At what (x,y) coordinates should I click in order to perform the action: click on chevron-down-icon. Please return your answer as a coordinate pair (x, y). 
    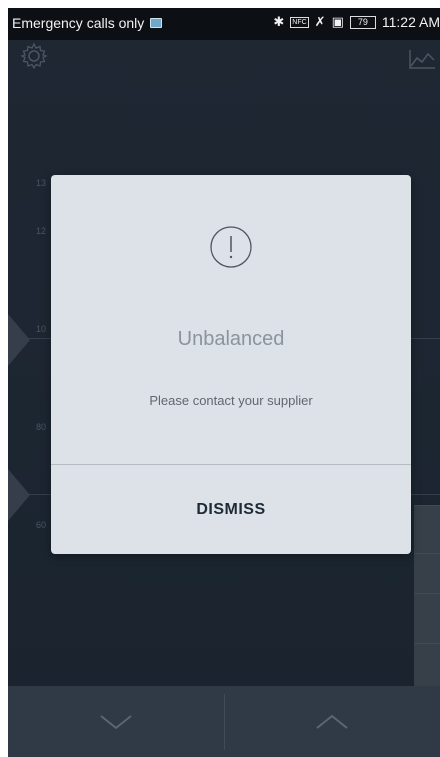
    Looking at the image, I should click on (116, 721).